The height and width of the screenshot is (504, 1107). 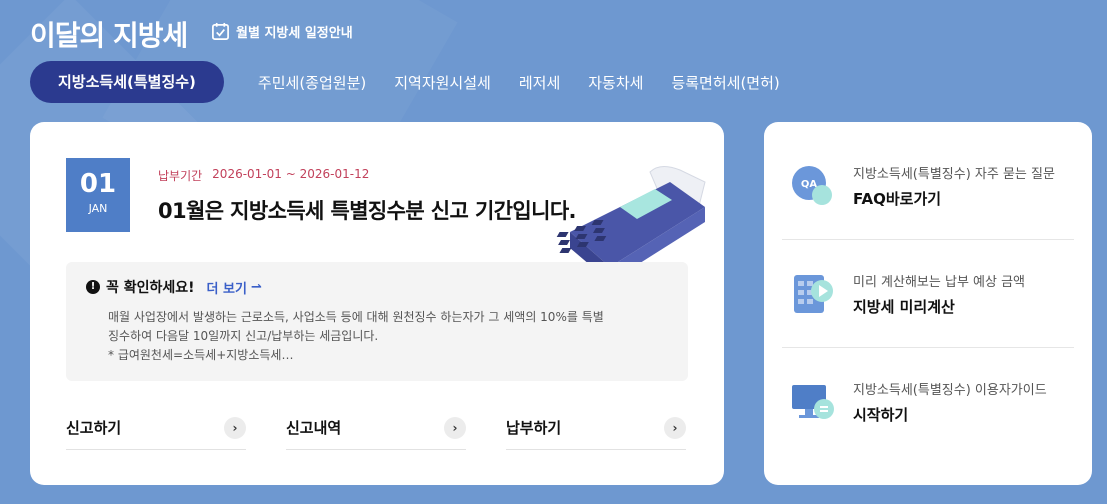 I want to click on more-link: 더 보기 ⇀, so click(x=234, y=287).